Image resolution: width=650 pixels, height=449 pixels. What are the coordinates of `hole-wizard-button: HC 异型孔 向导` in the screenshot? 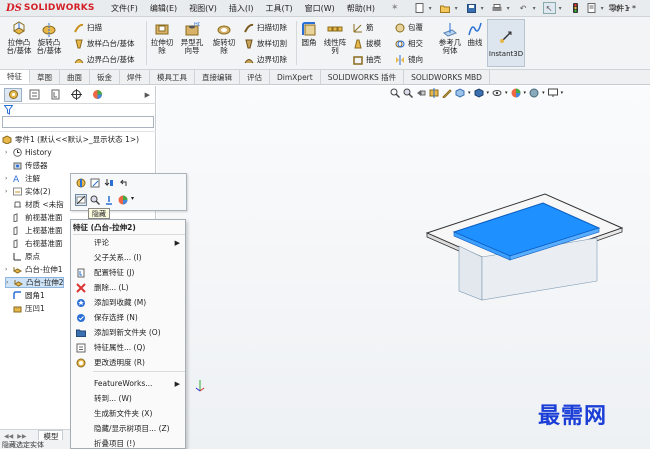 It's located at (192, 38).